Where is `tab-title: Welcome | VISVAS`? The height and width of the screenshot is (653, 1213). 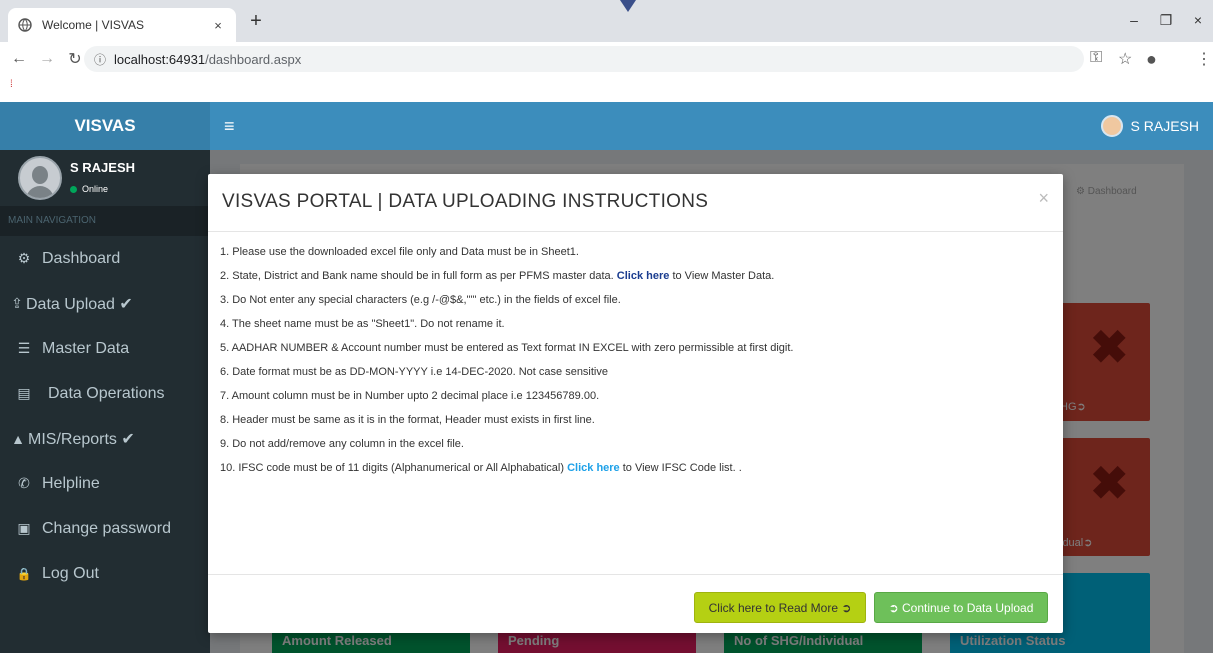
tab-title: Welcome | VISVAS is located at coordinates (93, 25).